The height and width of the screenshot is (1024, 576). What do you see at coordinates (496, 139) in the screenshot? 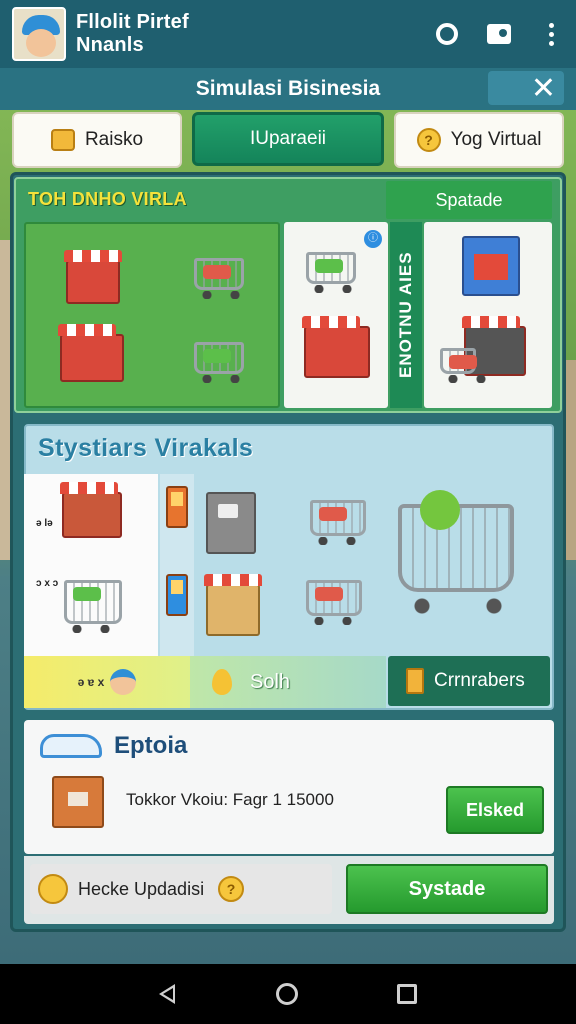
I see `tab-label: Yog Virtual` at bounding box center [496, 139].